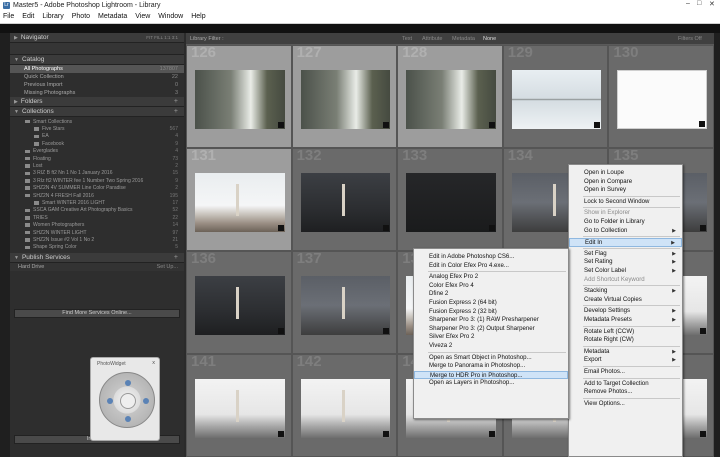 Image resolution: width=720 pixels, height=457 pixels. What do you see at coordinates (97, 158) in the screenshot?
I see `collection-item: Floating 73` at bounding box center [97, 158].